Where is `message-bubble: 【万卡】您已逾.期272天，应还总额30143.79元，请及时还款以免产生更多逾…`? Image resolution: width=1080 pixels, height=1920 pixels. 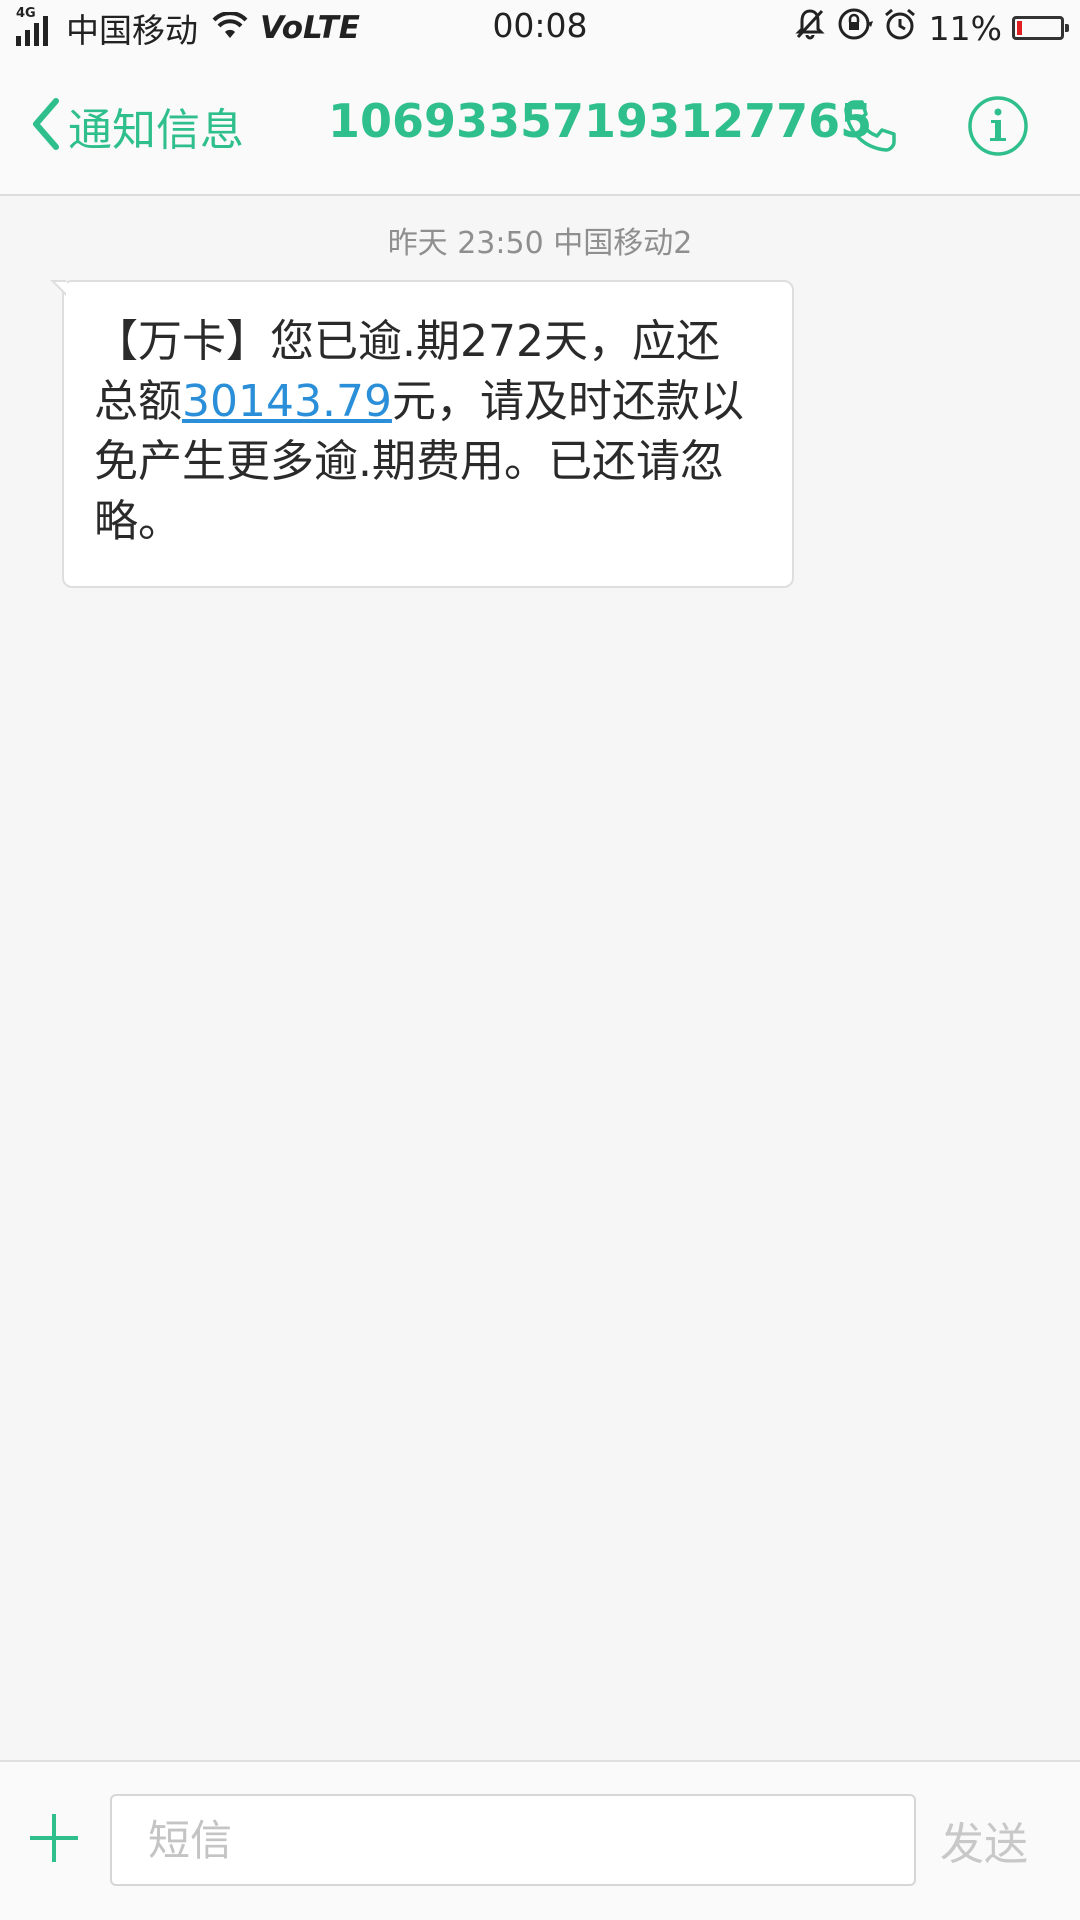
message-bubble: 【万卡】您已逾.期272天，应还总额30143.79元，请及时还款以免产生更多逾… is located at coordinates (422, 434).